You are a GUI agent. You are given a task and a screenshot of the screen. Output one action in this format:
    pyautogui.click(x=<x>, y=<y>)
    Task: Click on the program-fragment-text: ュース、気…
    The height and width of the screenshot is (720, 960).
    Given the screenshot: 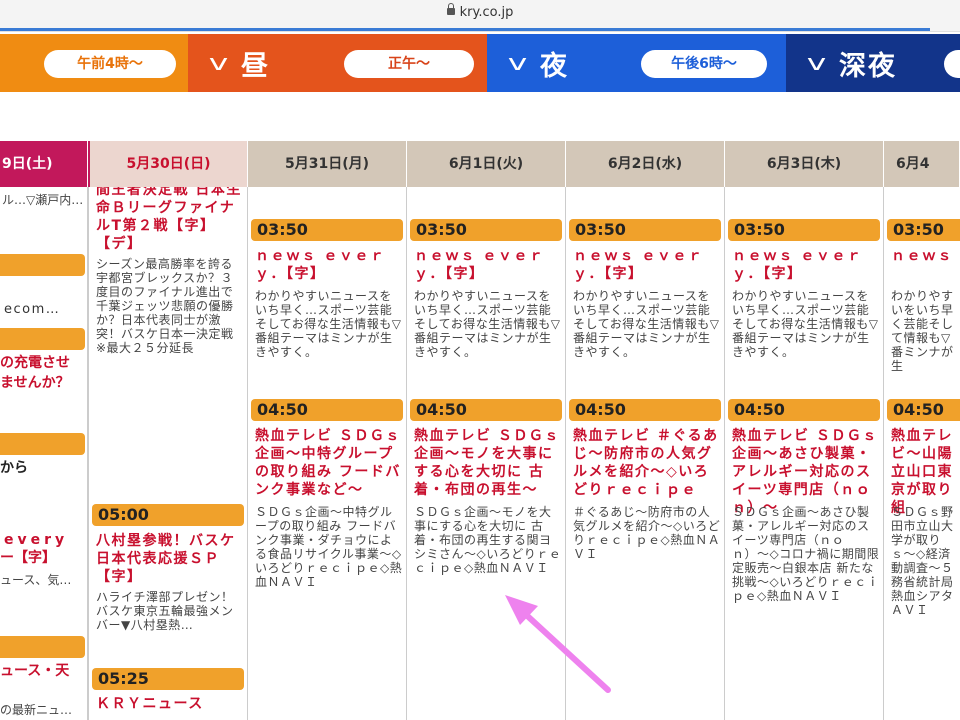 What is the action you would take?
    pyautogui.click(x=35, y=580)
    